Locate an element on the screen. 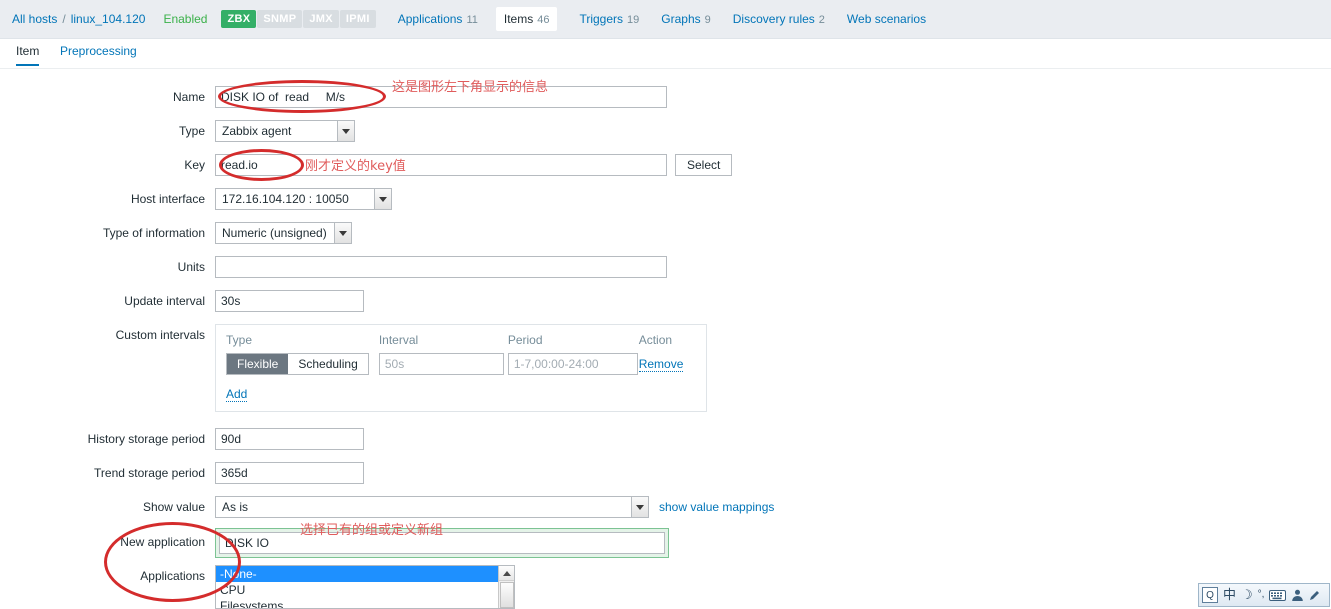 The width and height of the screenshot is (1331, 609). field-row-applications: Applications -None- CPU Filesystems is located at coordinates (257, 587).